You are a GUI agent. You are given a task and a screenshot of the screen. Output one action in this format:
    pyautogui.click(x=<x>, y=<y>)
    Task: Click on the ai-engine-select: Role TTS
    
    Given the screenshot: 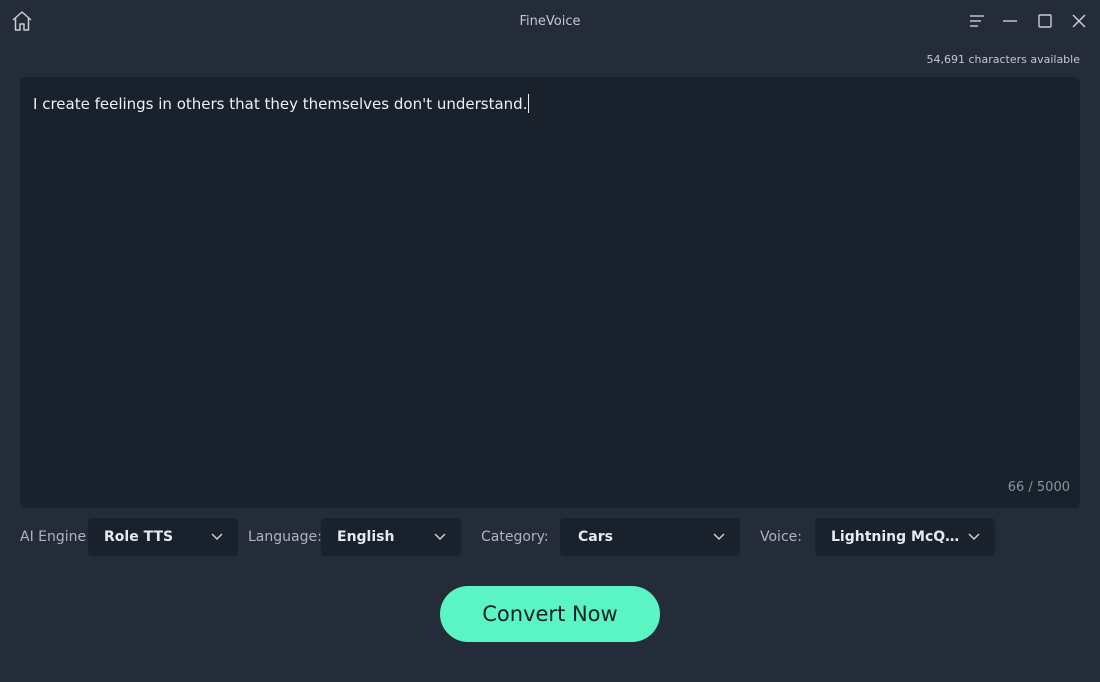 What is the action you would take?
    pyautogui.click(x=163, y=537)
    